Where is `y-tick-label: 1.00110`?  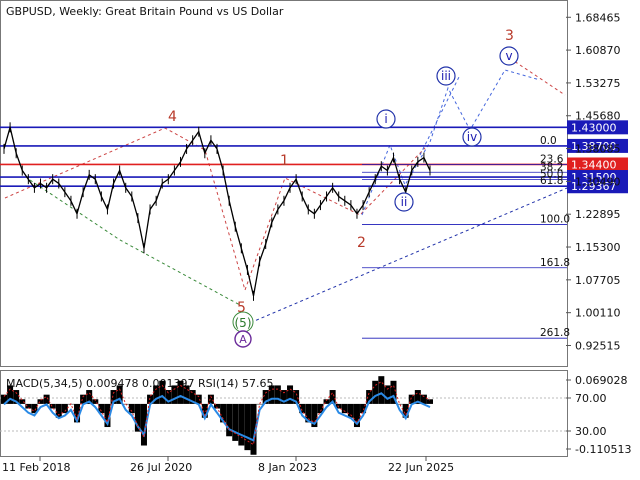
y-tick-label: 1.00110 is located at coordinates (598, 313).